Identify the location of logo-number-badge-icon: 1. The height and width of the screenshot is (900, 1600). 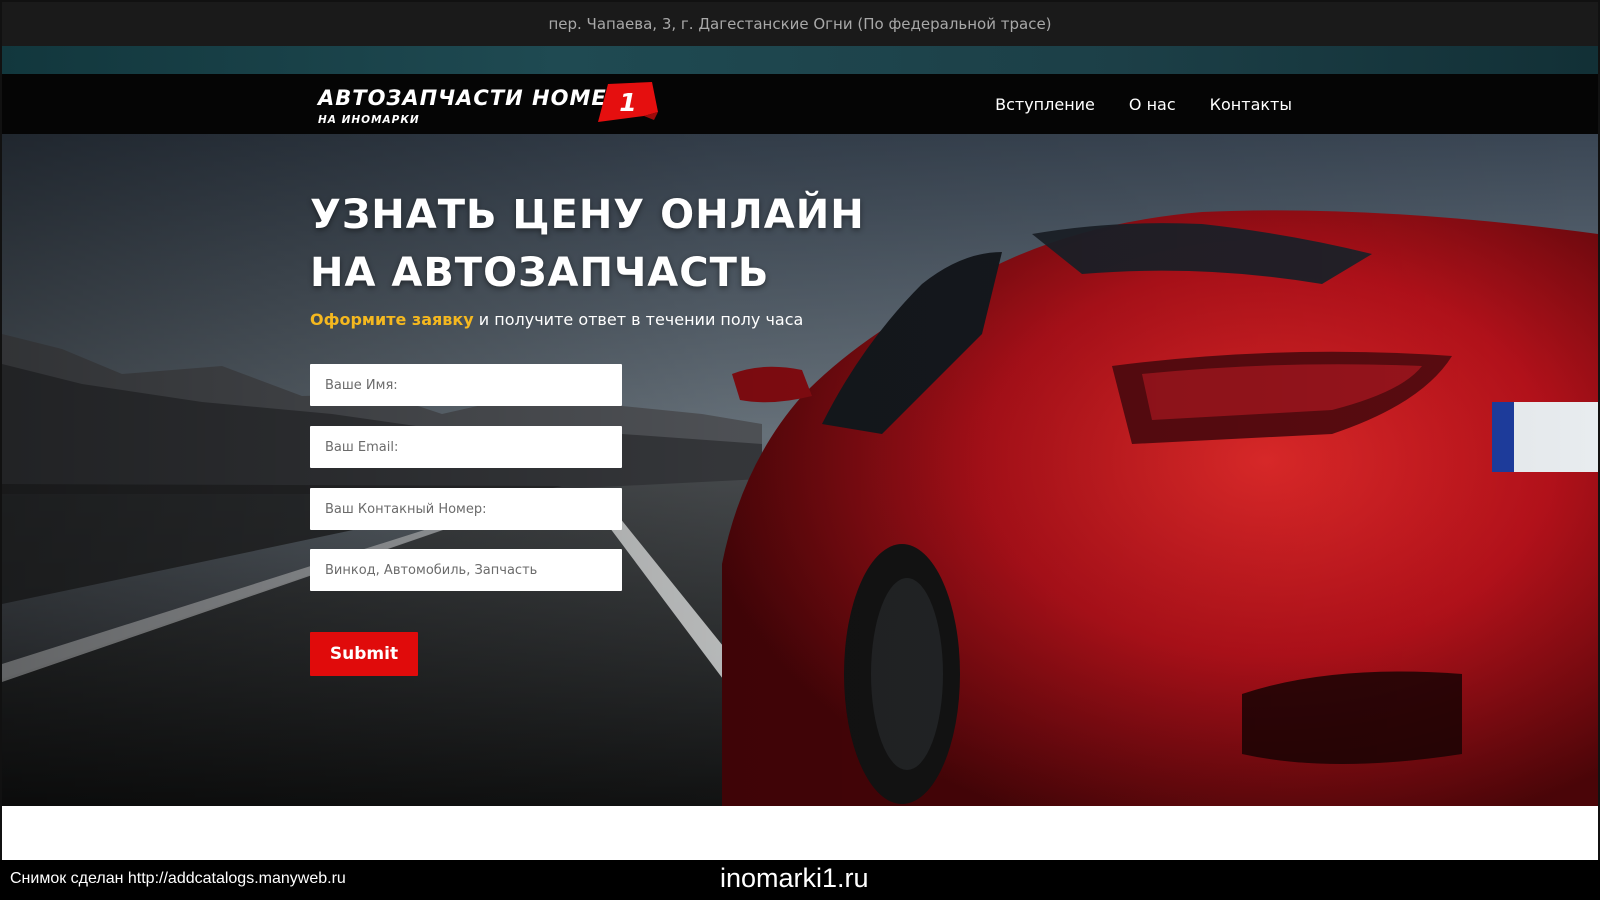
(628, 102).